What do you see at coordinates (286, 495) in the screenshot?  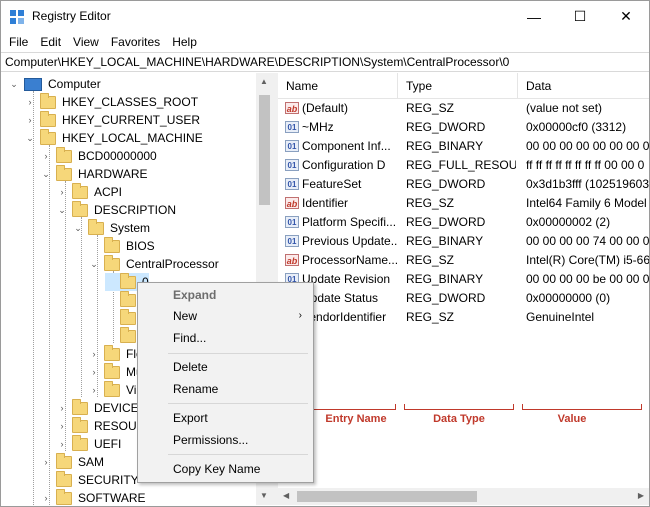 I see `scroll-left-icon: ◀` at bounding box center [286, 495].